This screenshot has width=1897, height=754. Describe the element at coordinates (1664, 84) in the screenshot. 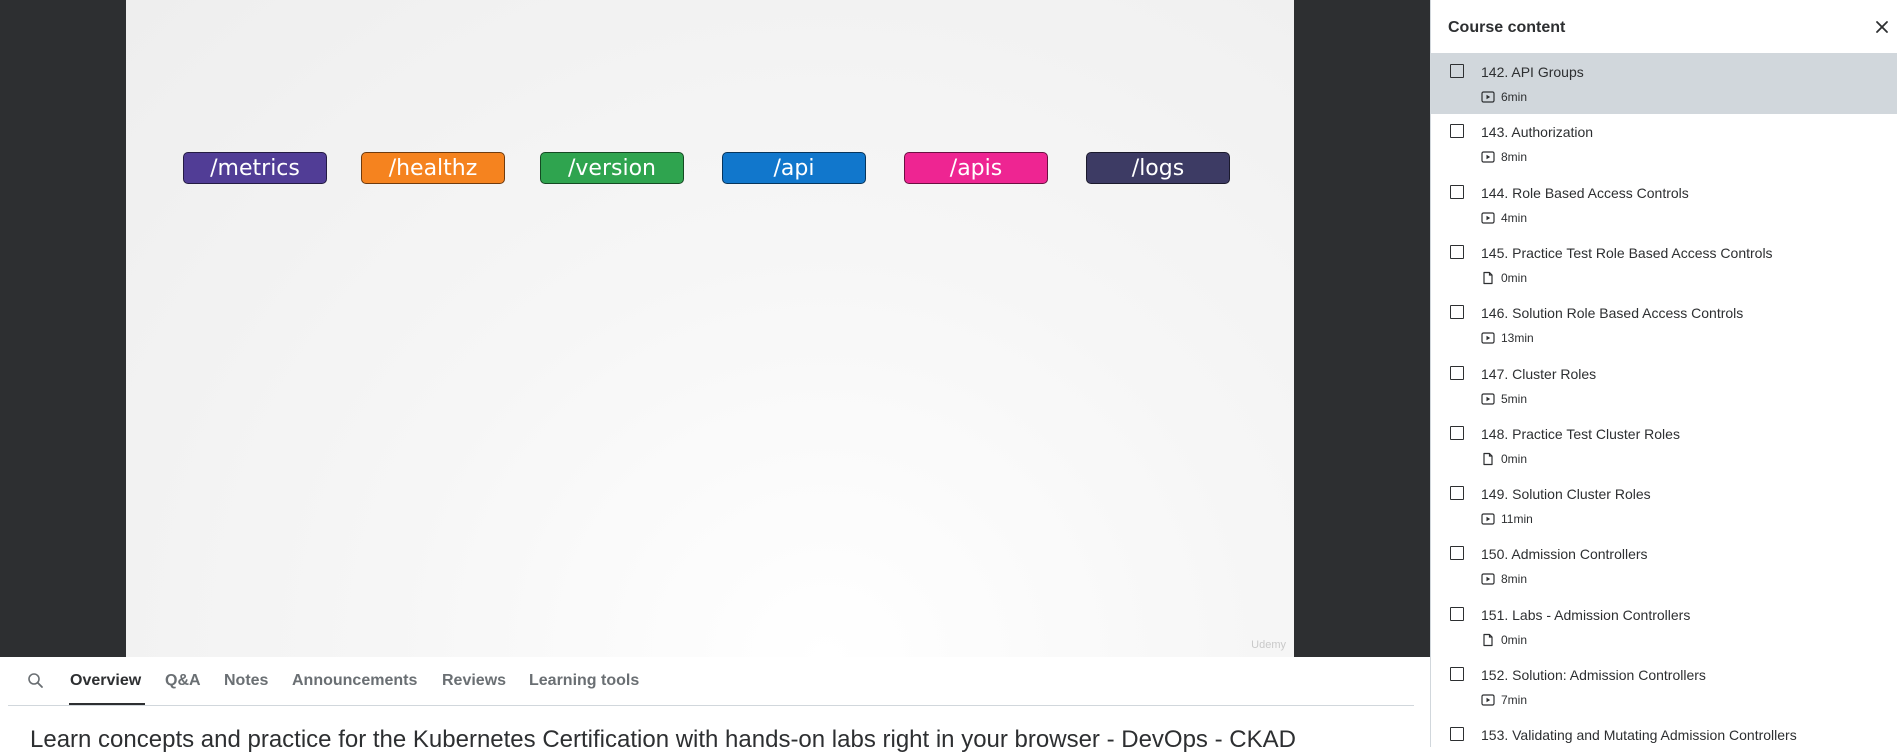

I see `lesson-item: 142. API Groups 6min` at that location.